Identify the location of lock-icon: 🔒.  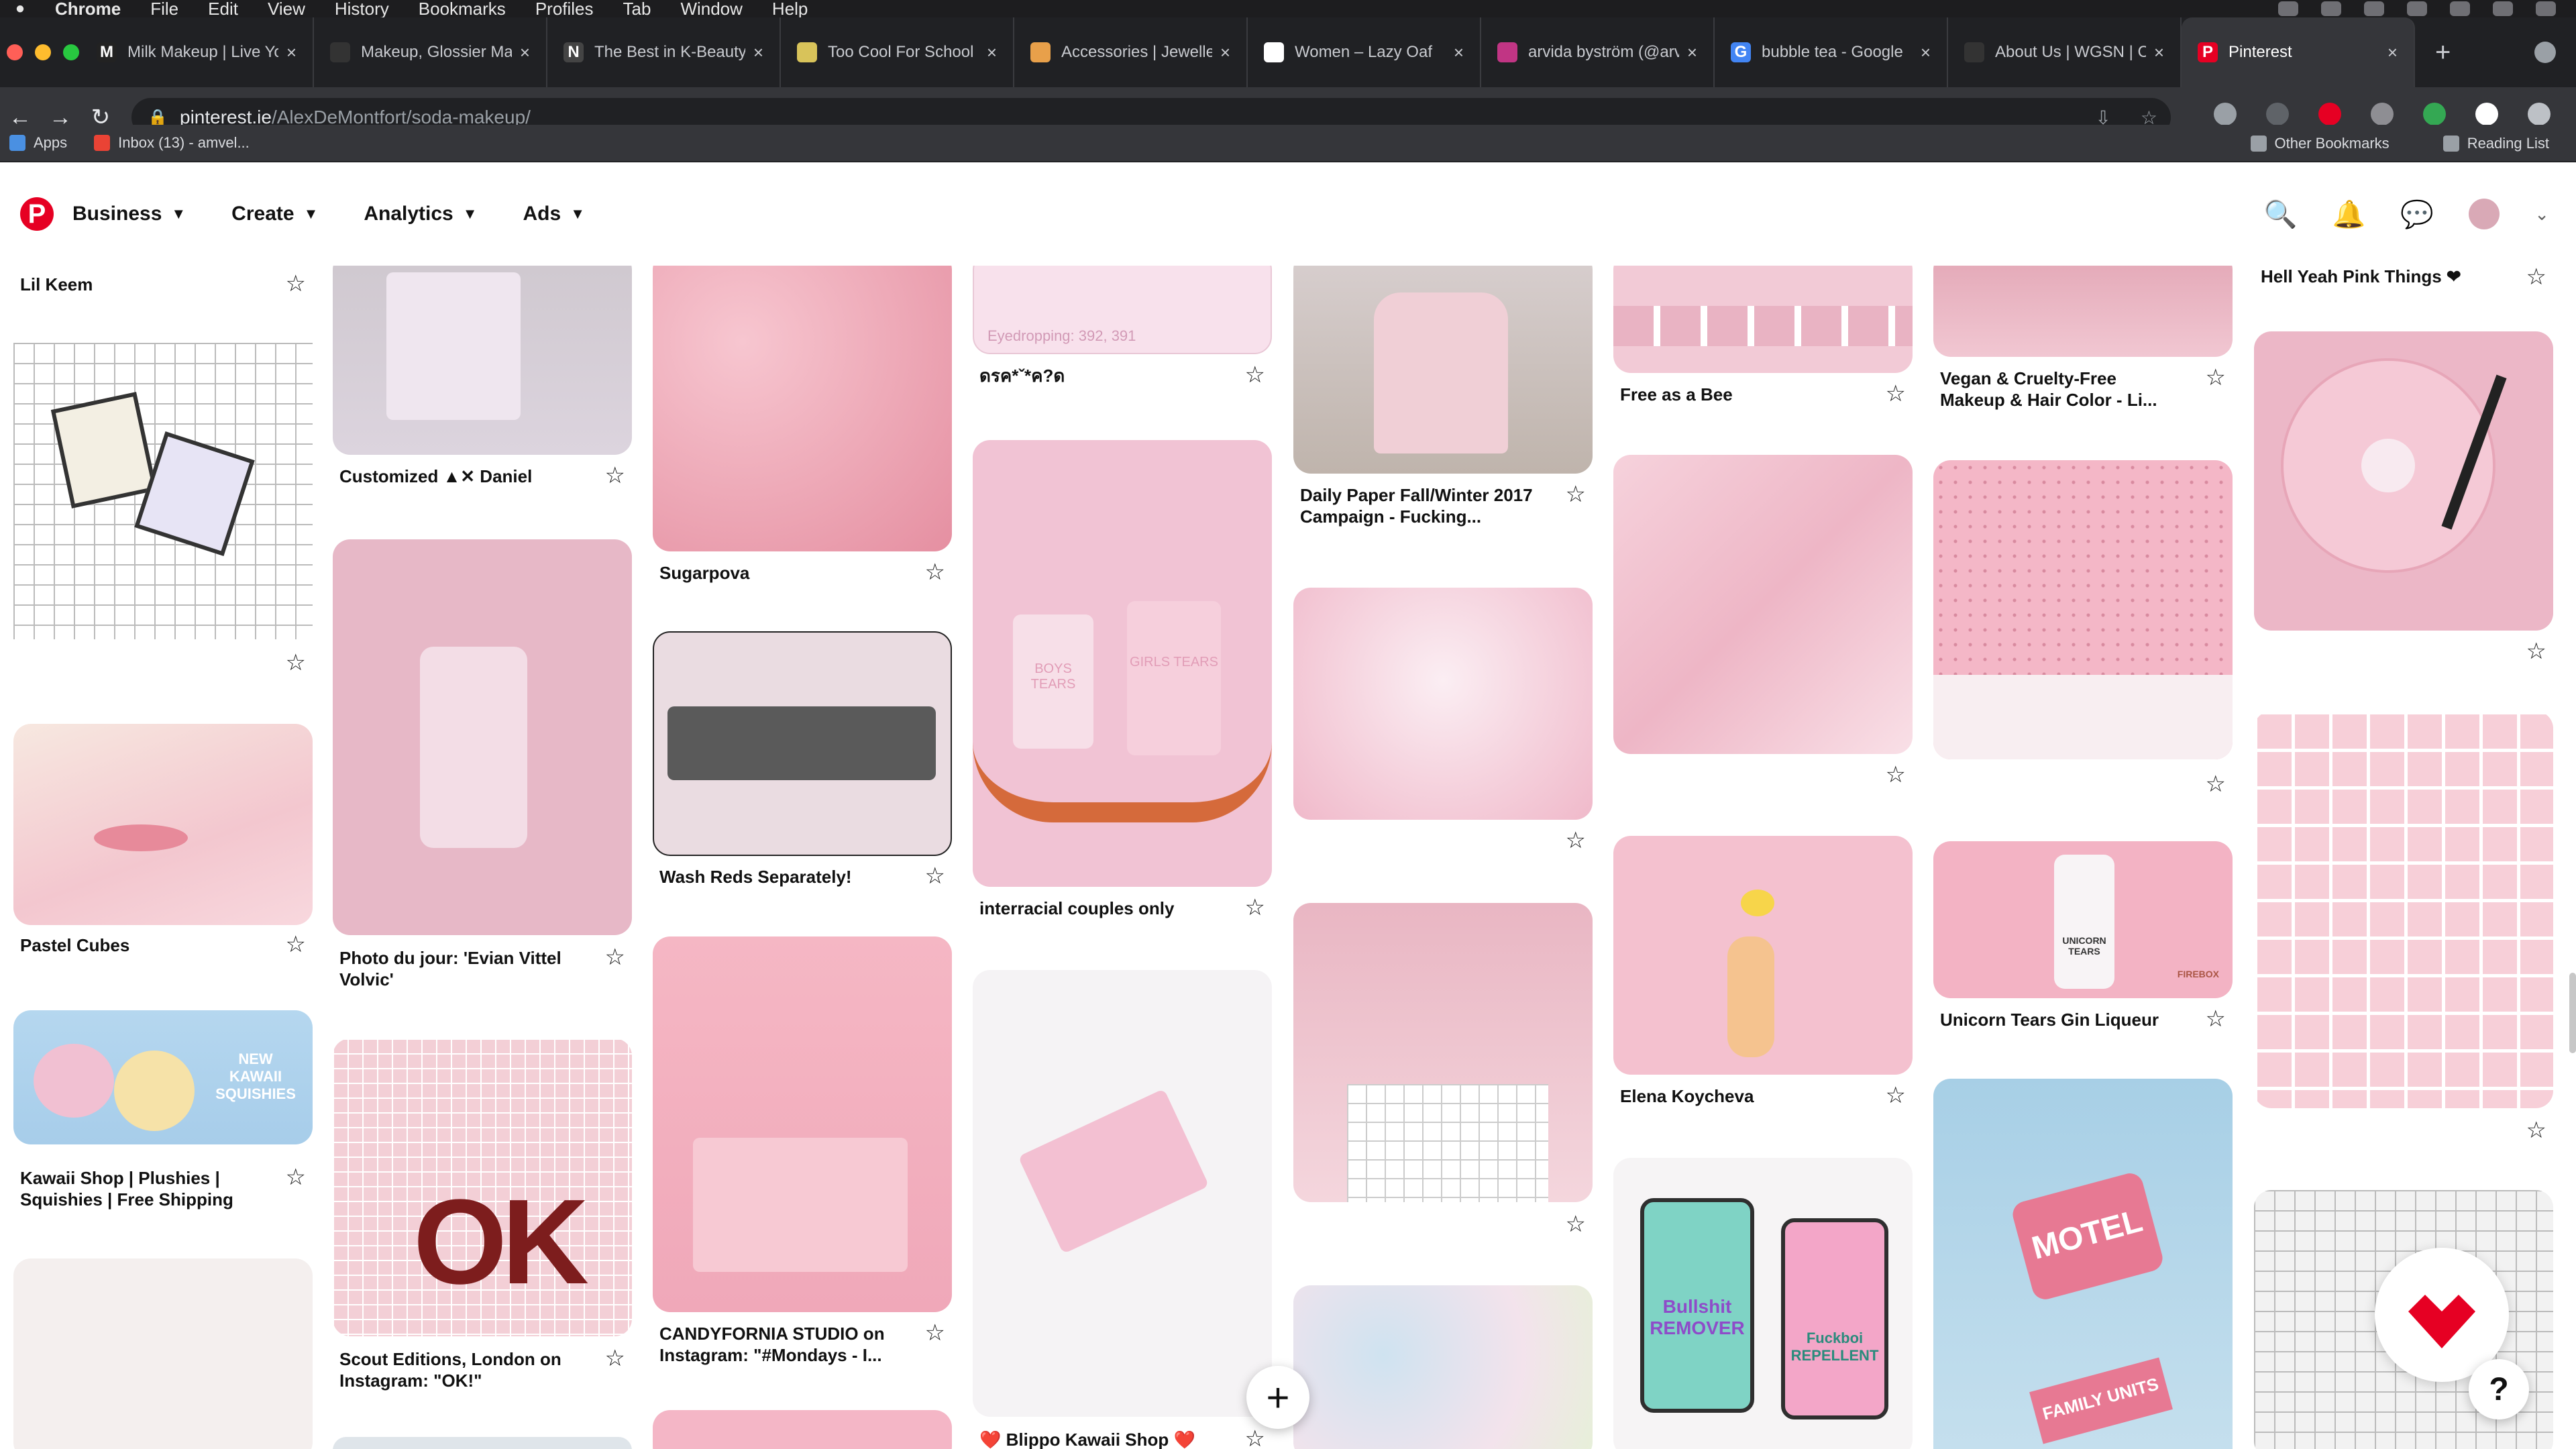
(158, 117).